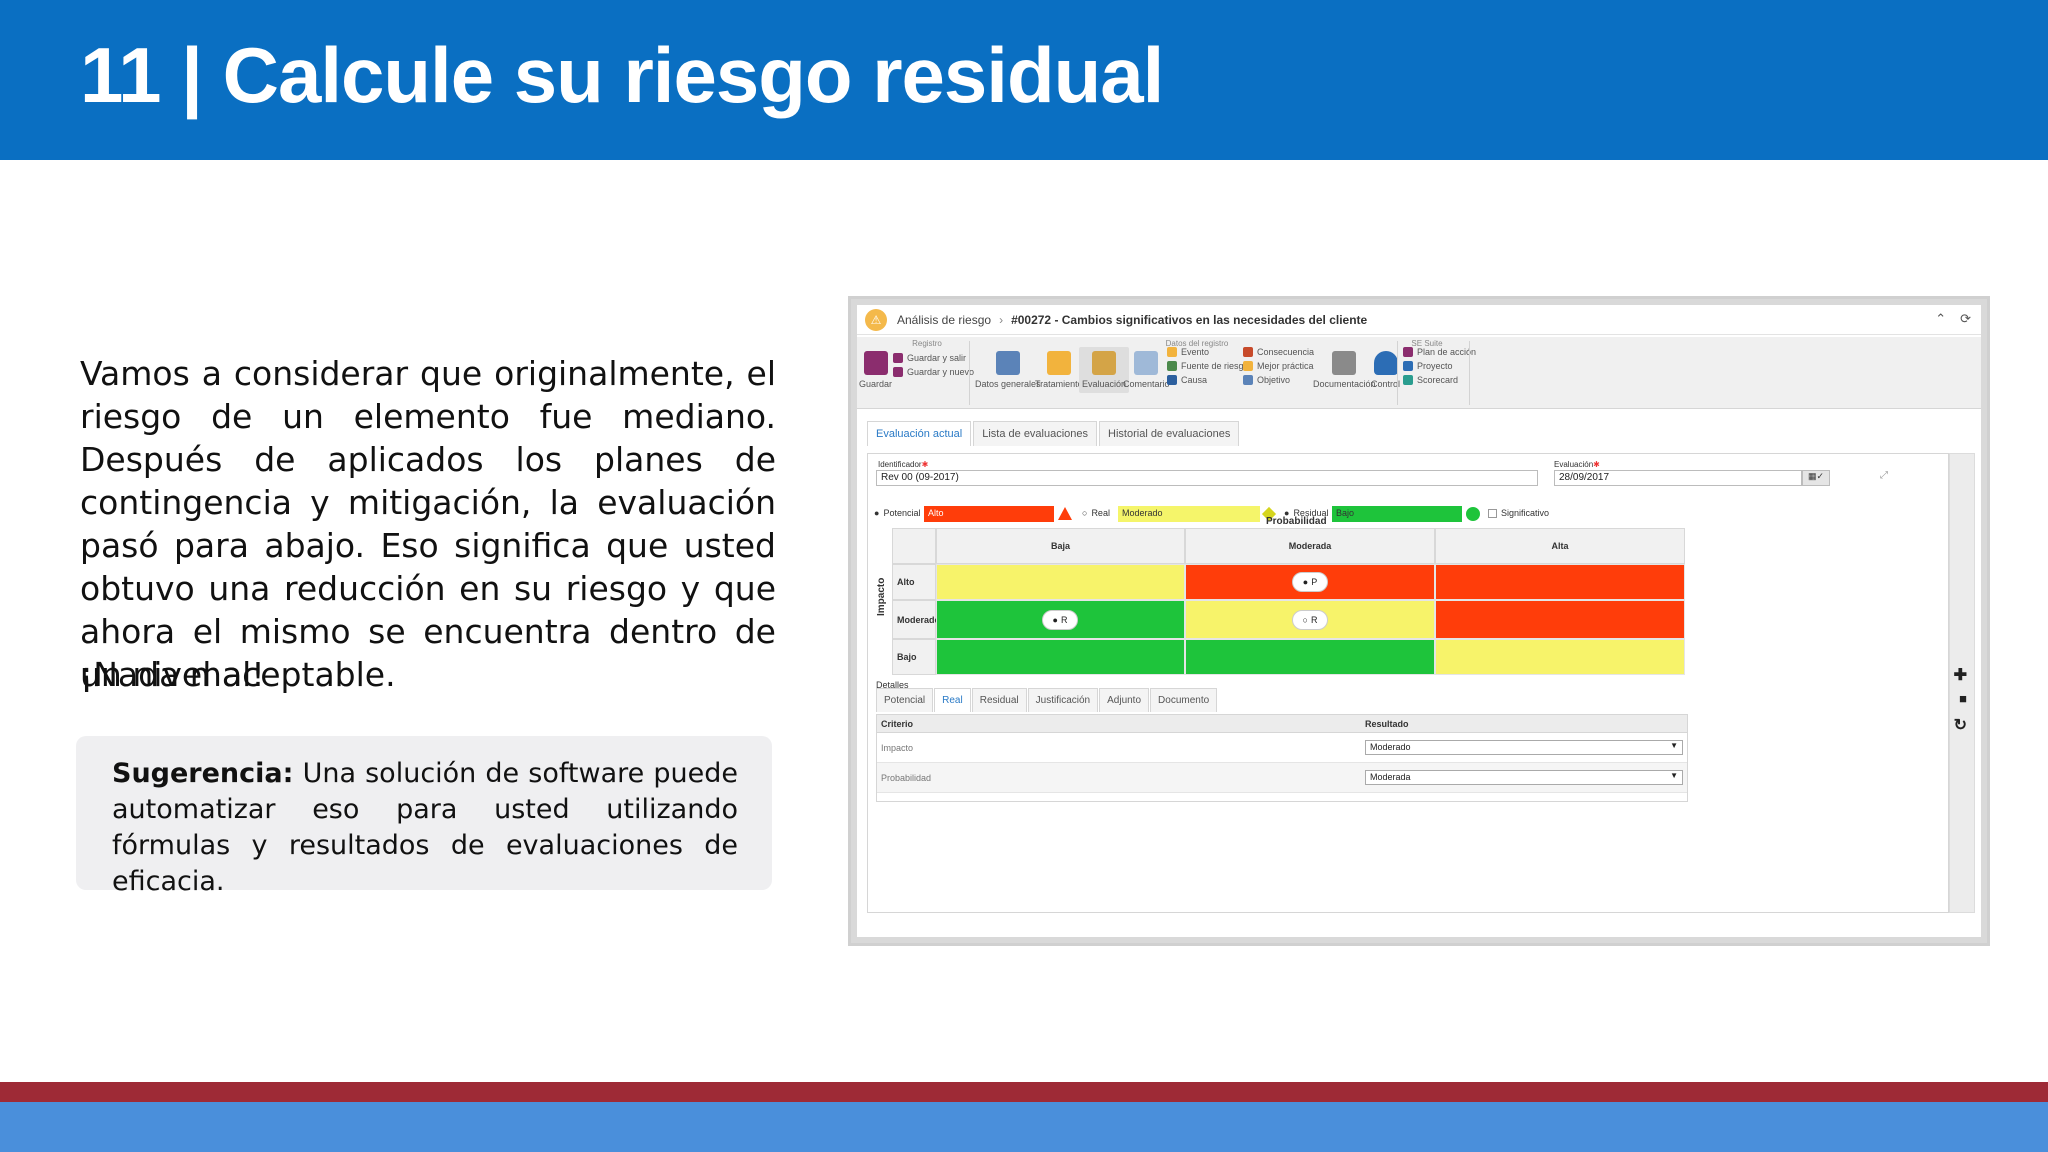 This screenshot has height=1152, width=2048. I want to click on tab-documento: Documento, so click(1184, 700).